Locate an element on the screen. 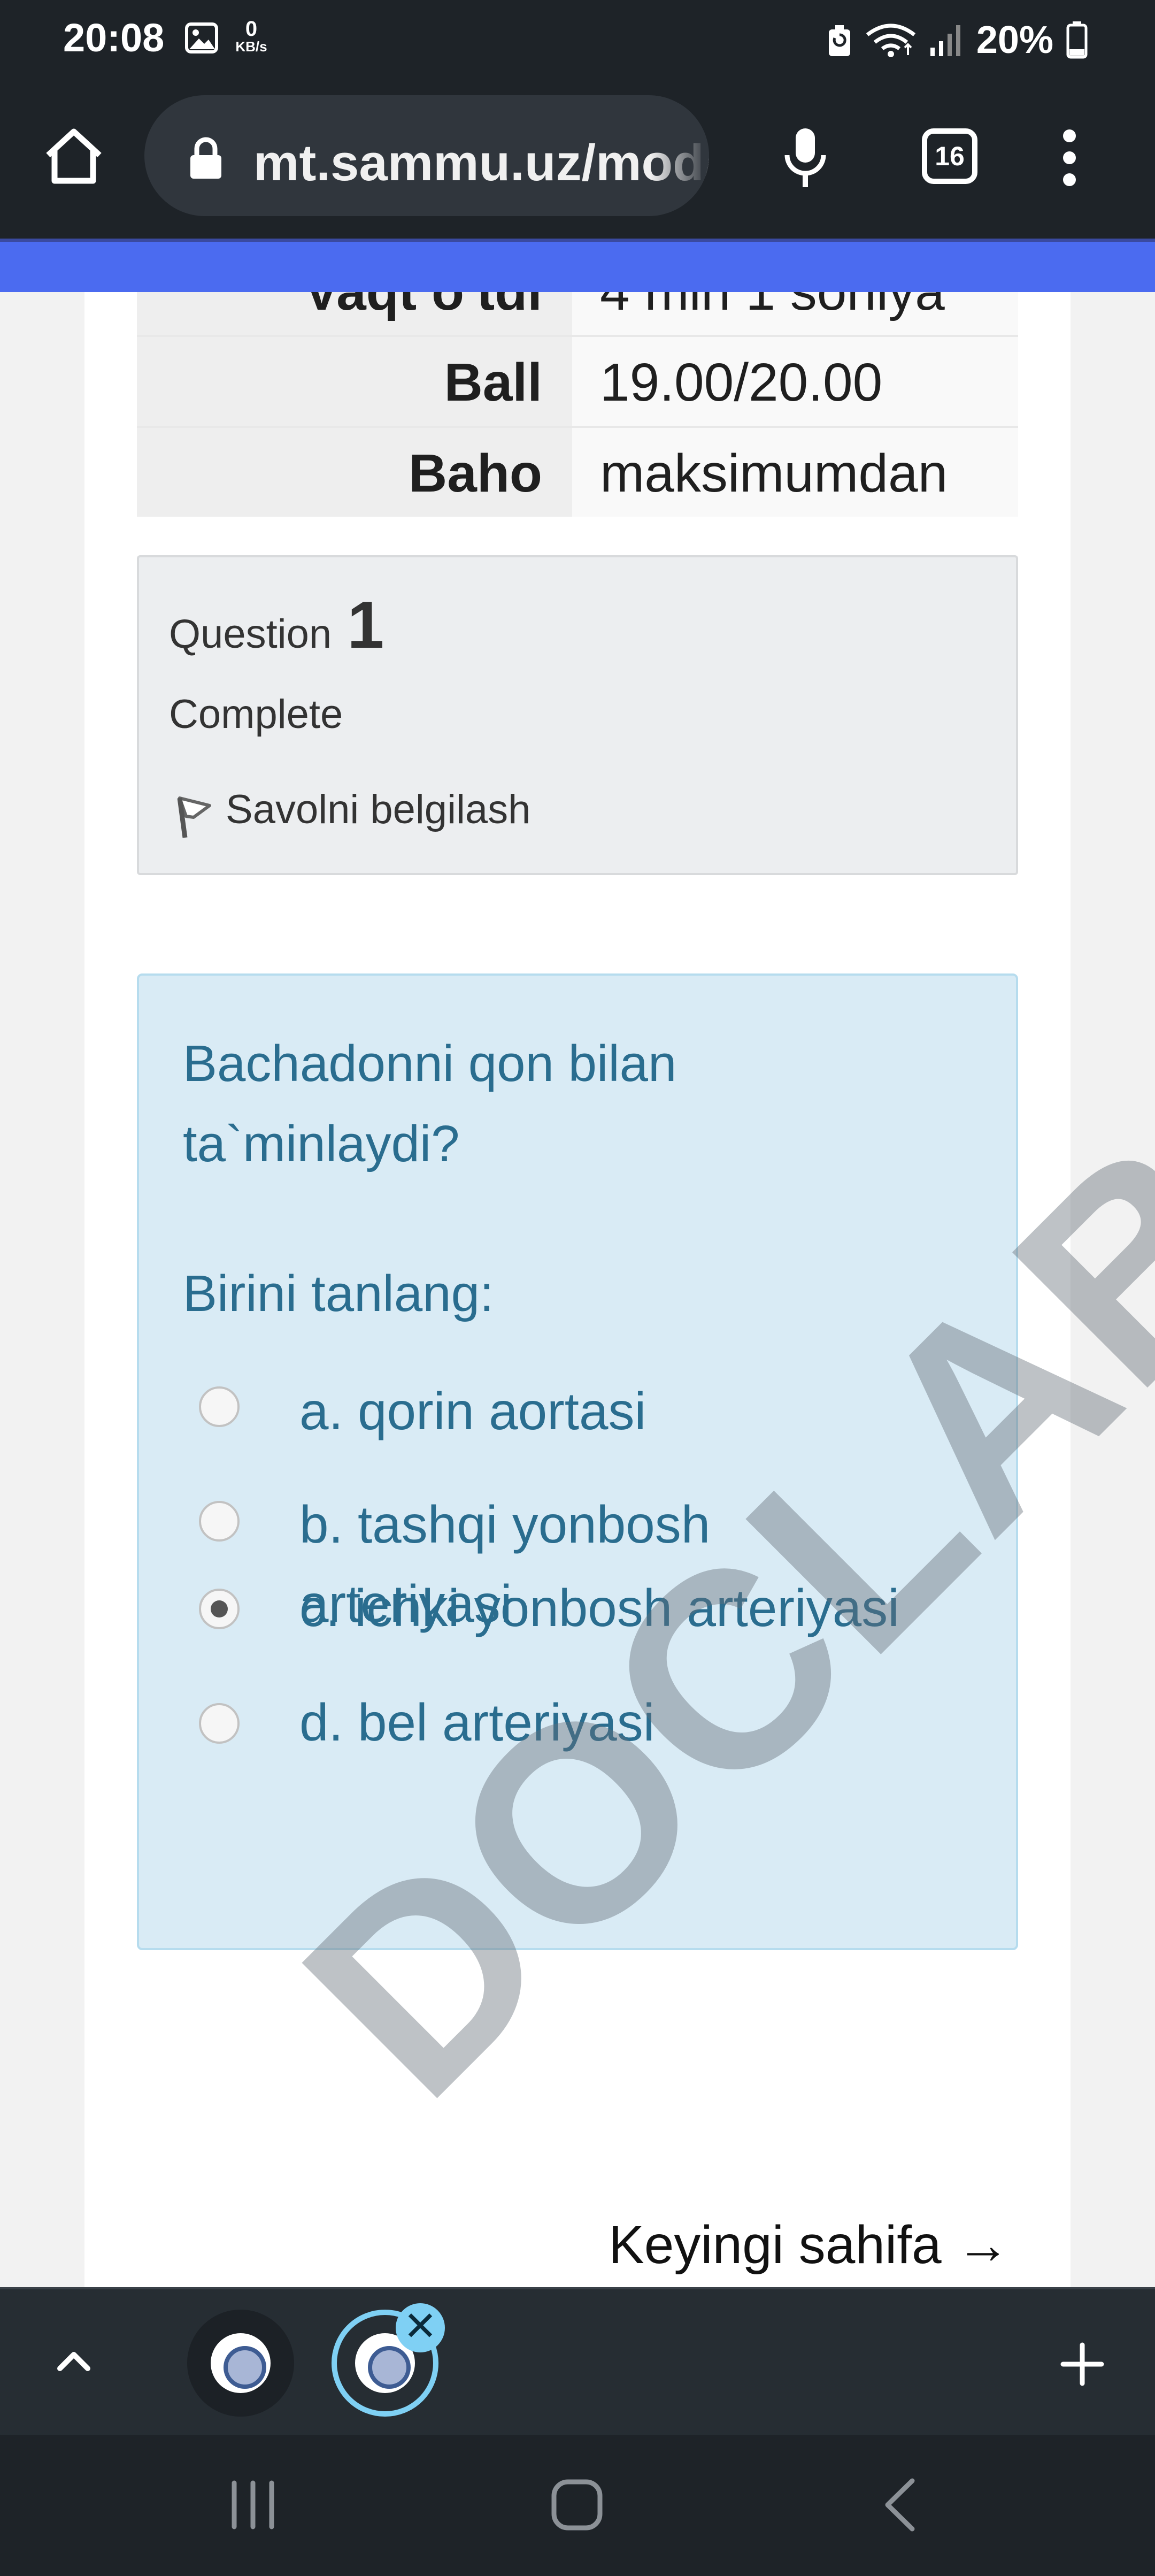  tab-strip: ✕ is located at coordinates (577, 2361).